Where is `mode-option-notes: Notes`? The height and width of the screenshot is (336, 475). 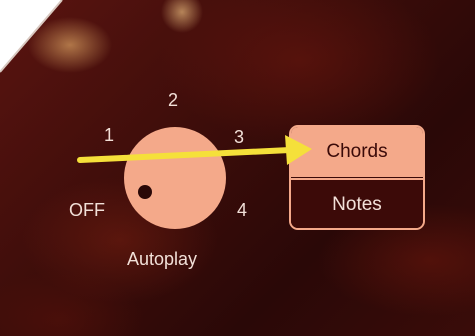
mode-option-notes: Notes is located at coordinates (357, 203).